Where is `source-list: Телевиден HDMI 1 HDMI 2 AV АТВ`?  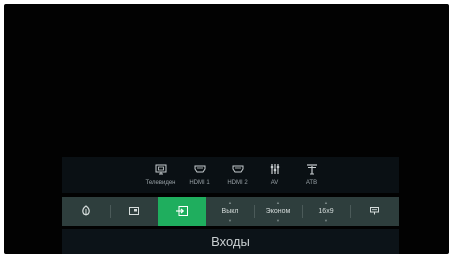
source-list: Телевиден HDMI 1 HDMI 2 AV АТВ is located at coordinates (230, 175).